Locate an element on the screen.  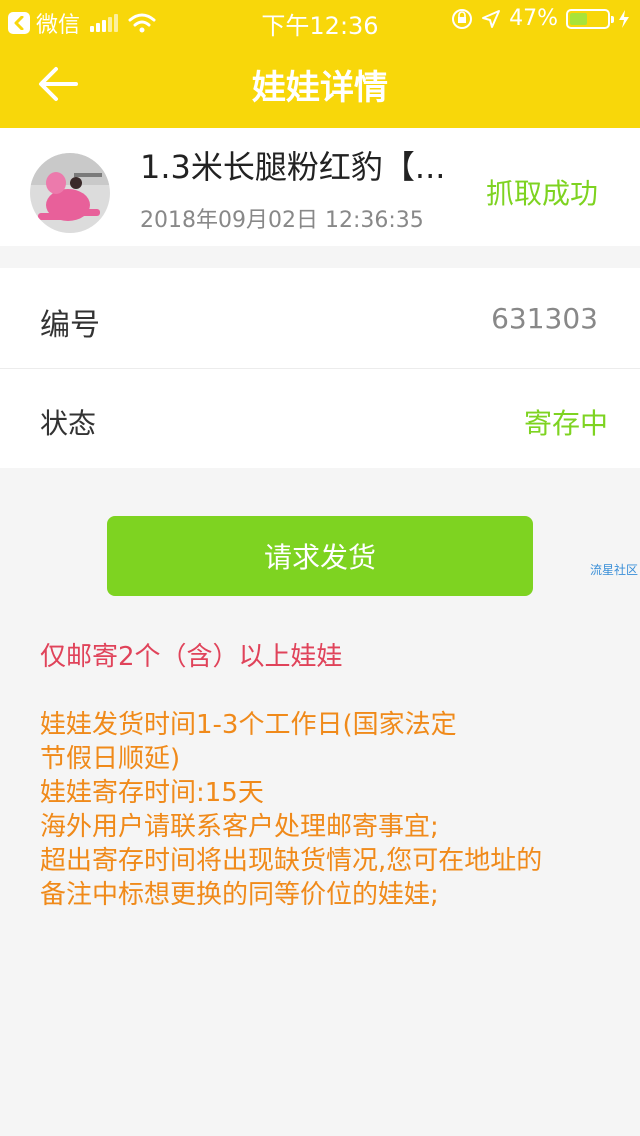
shipping-note-line: 超出寄存时间将出现缺货情况,您可在地址的 is located at coordinates (291, 861).